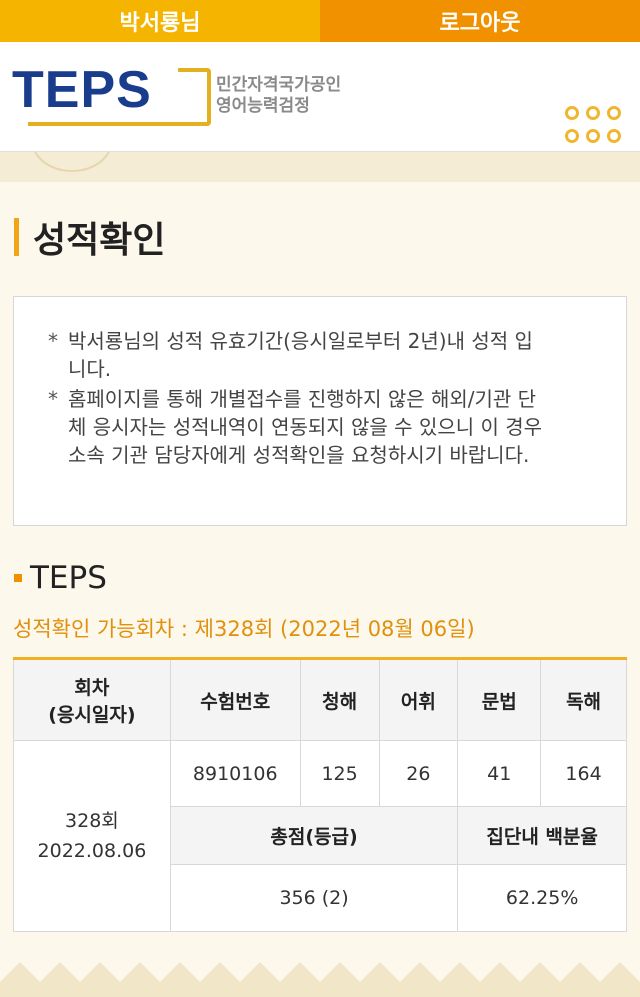 Image resolution: width=640 pixels, height=997 pixels. What do you see at coordinates (235, 699) in the screenshot?
I see `header-exam-no: 수험번호` at bounding box center [235, 699].